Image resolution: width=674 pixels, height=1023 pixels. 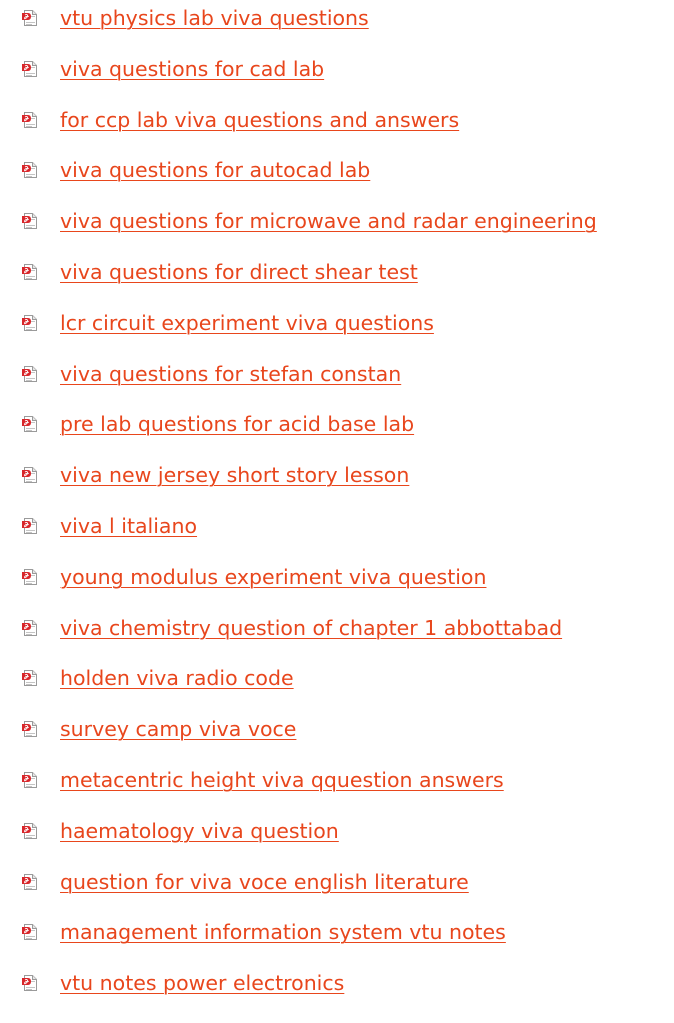 What do you see at coordinates (337, 533) in the screenshot?
I see `list-item: viva l italiano` at bounding box center [337, 533].